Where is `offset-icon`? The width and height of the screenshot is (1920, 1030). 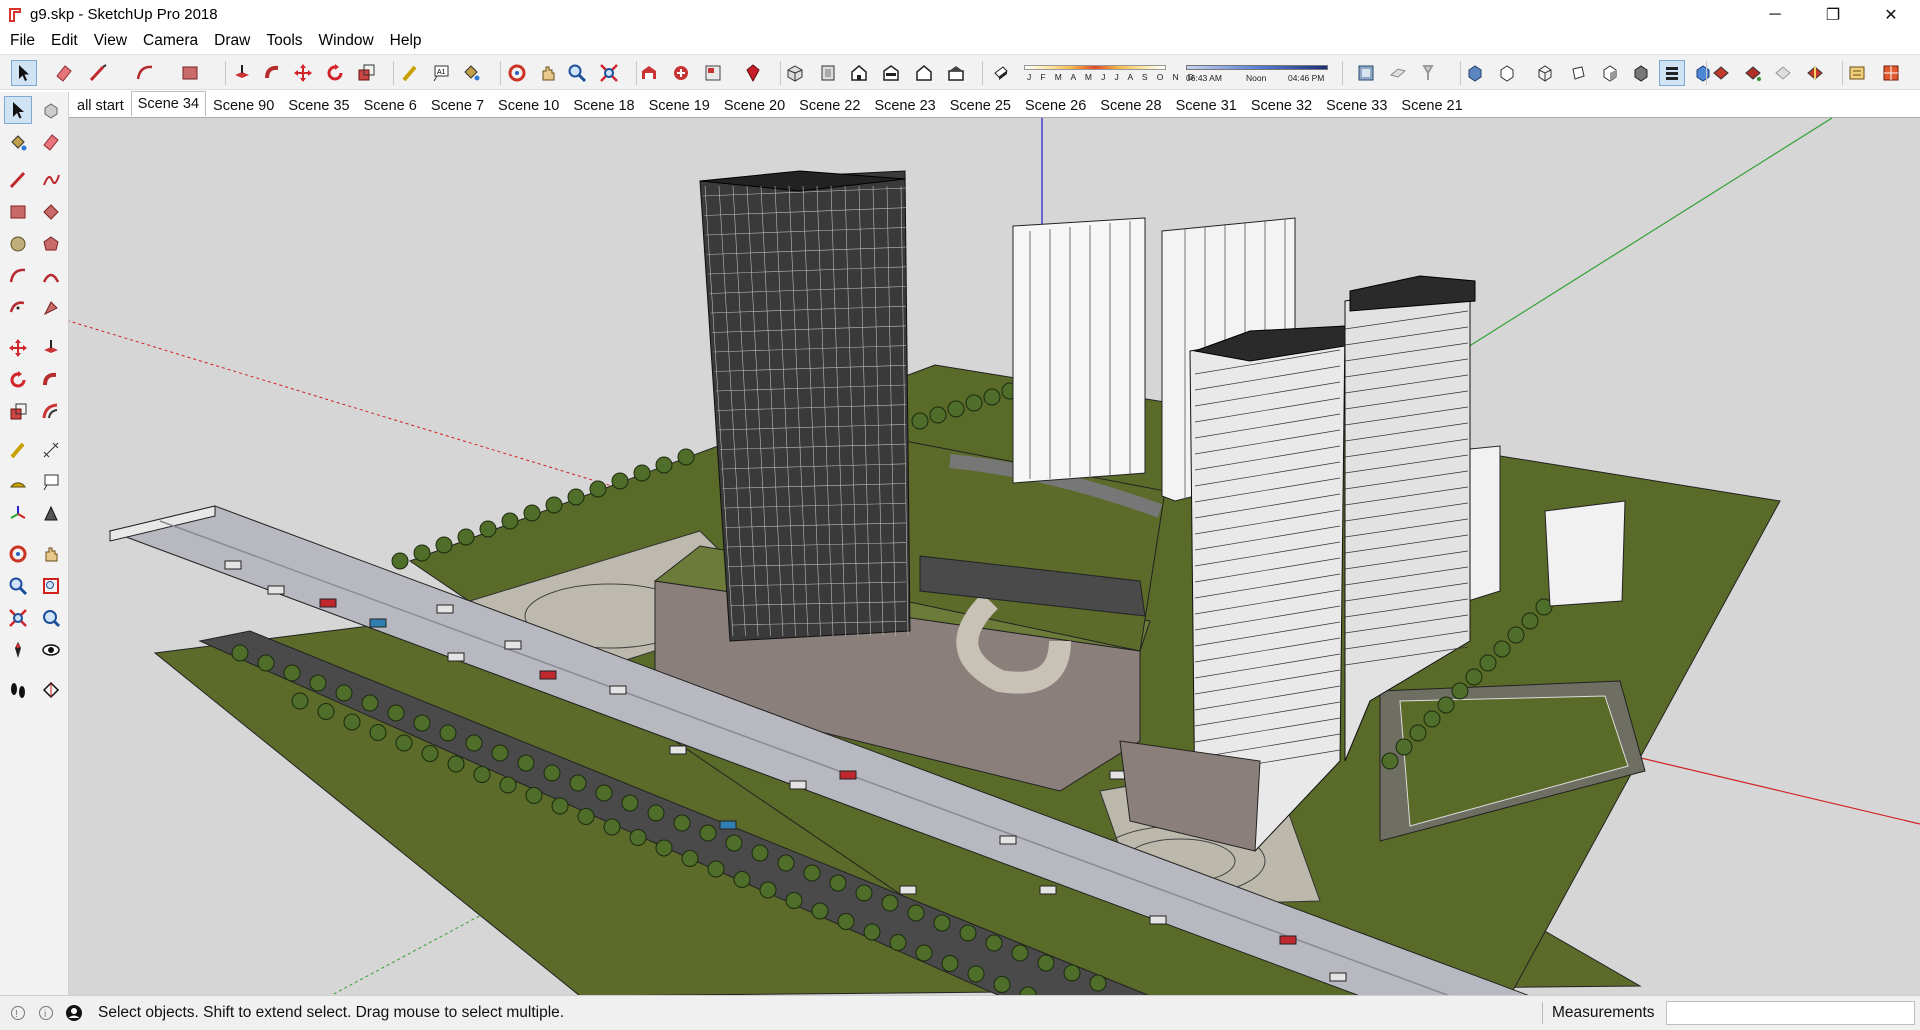 offset-icon is located at coordinates (51, 412).